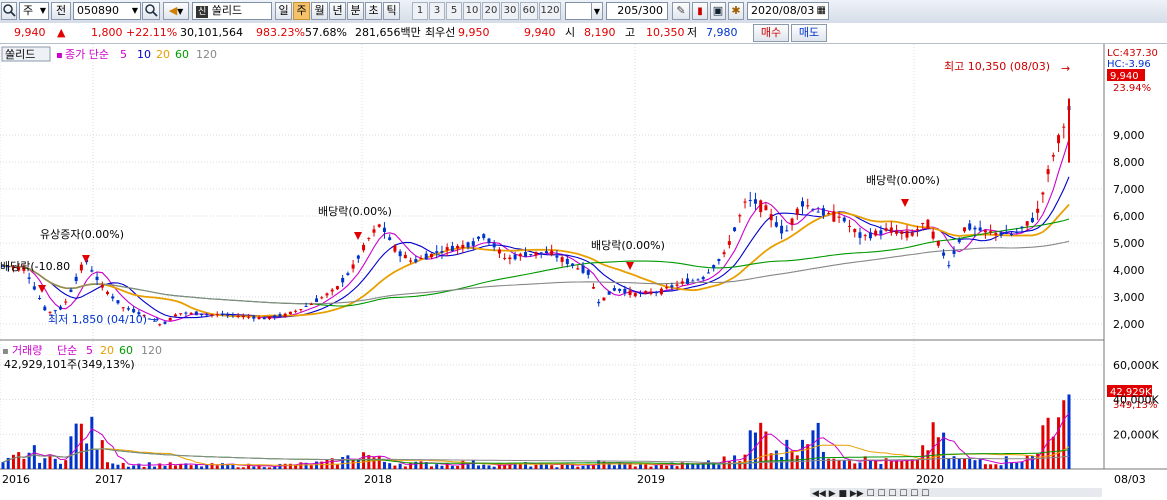  What do you see at coordinates (510, 11) in the screenshot?
I see `interval-tab-5: 30` at bounding box center [510, 11].